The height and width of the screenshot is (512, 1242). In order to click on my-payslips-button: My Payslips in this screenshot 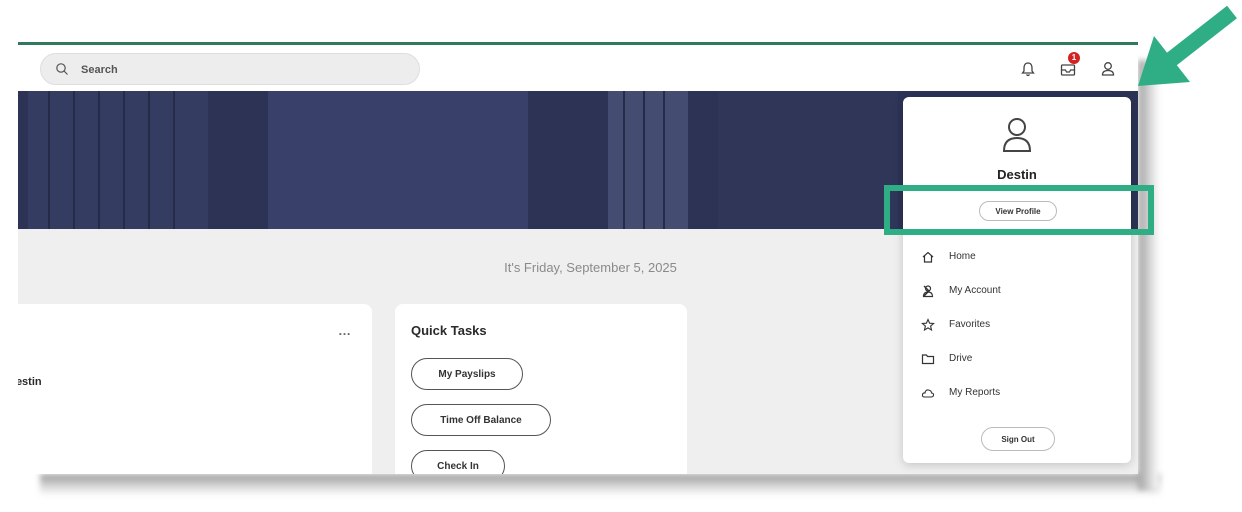, I will do `click(467, 374)`.